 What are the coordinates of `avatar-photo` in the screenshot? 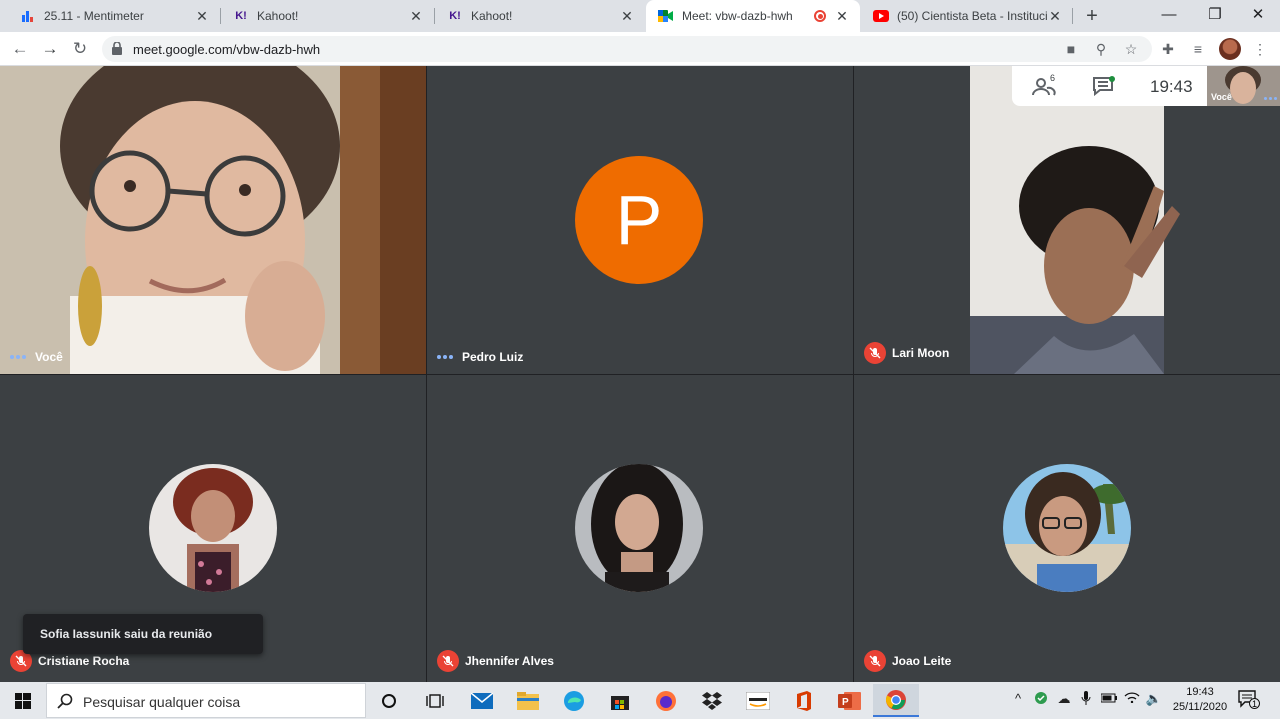 It's located at (1067, 528).